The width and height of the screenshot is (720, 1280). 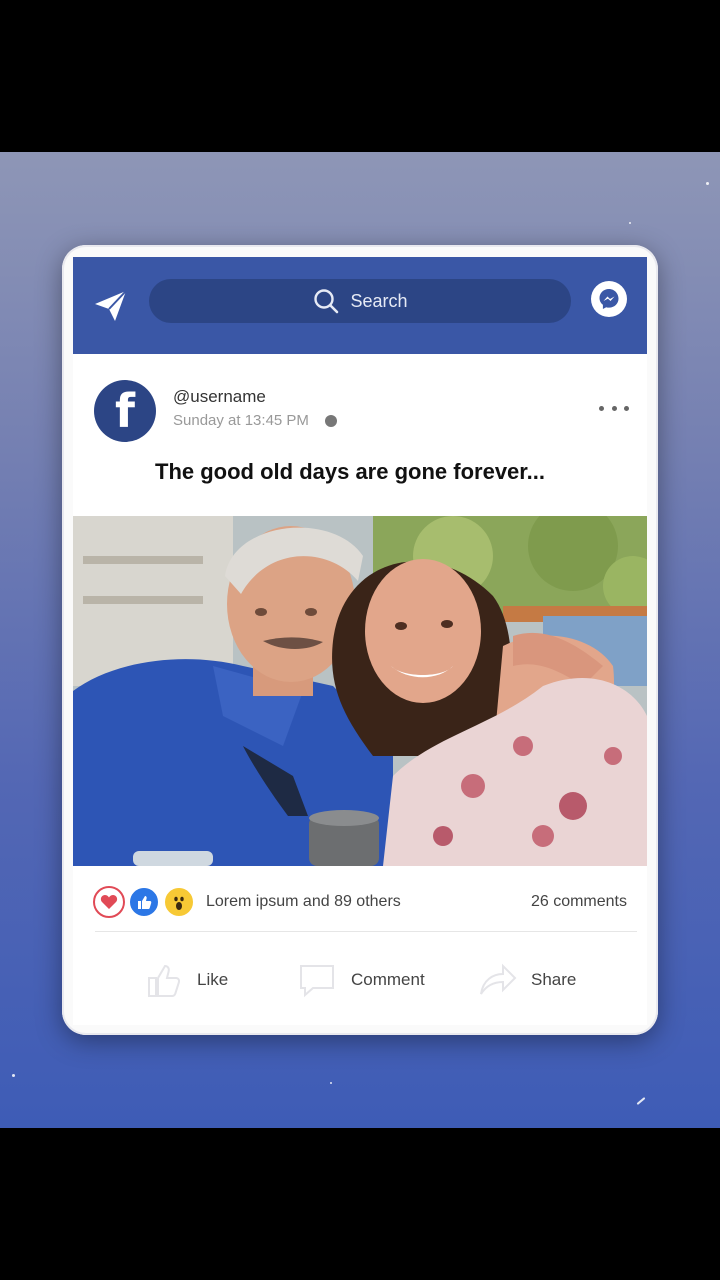 What do you see at coordinates (388, 979) in the screenshot?
I see `comment-label: Comment` at bounding box center [388, 979].